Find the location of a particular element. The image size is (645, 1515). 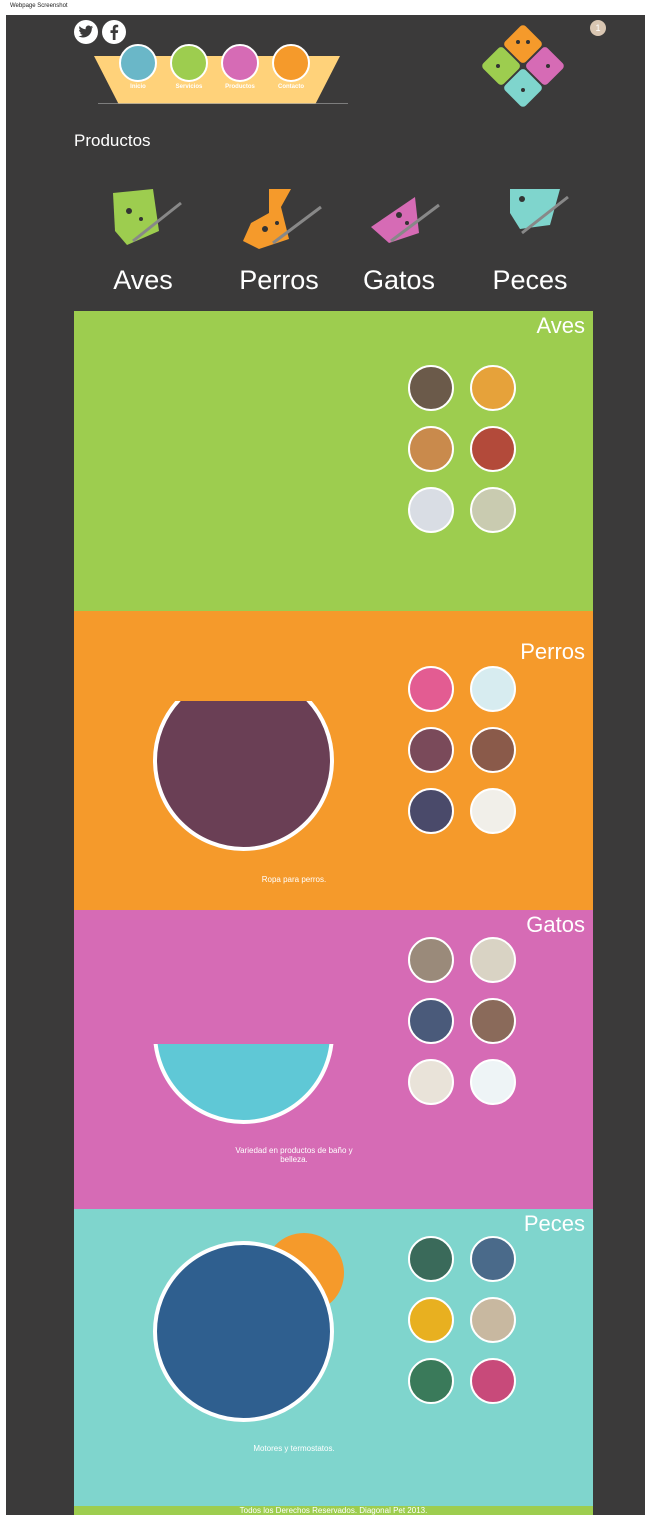

services-icon is located at coordinates (189, 63).